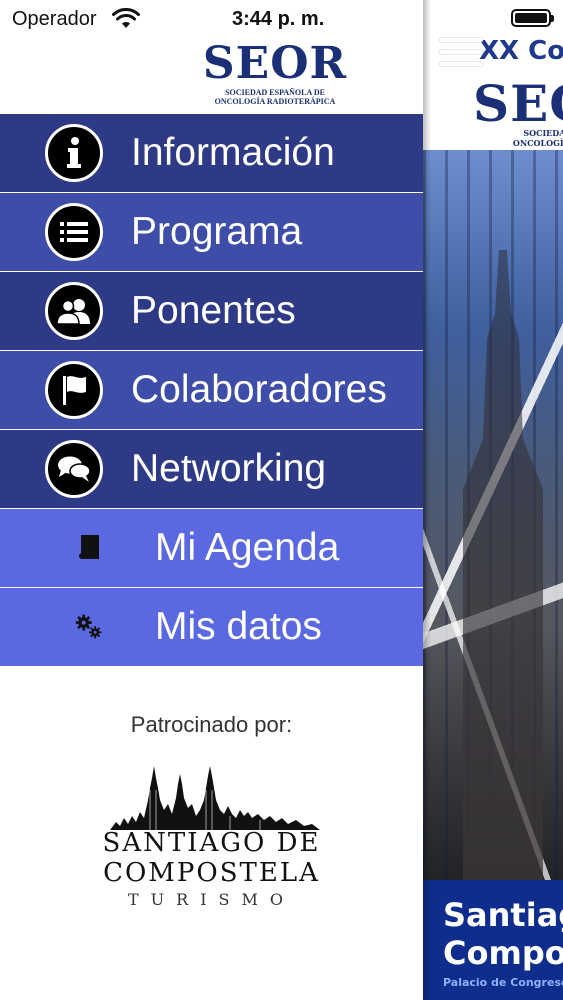 This screenshot has height=1000, width=563. Describe the element at coordinates (503, 953) in the screenshot. I see `city-line2: Compos` at that location.